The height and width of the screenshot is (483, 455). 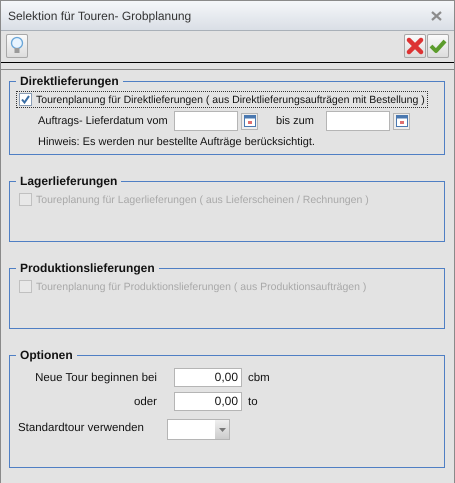 What do you see at coordinates (103, 121) in the screenshot?
I see `date-label: Auftrags- Lieferdatum vom` at bounding box center [103, 121].